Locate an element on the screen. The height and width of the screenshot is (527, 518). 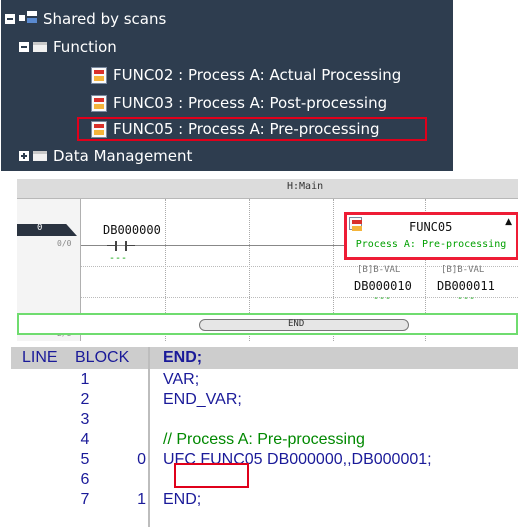
grid-line is located at coordinates (299, 297).